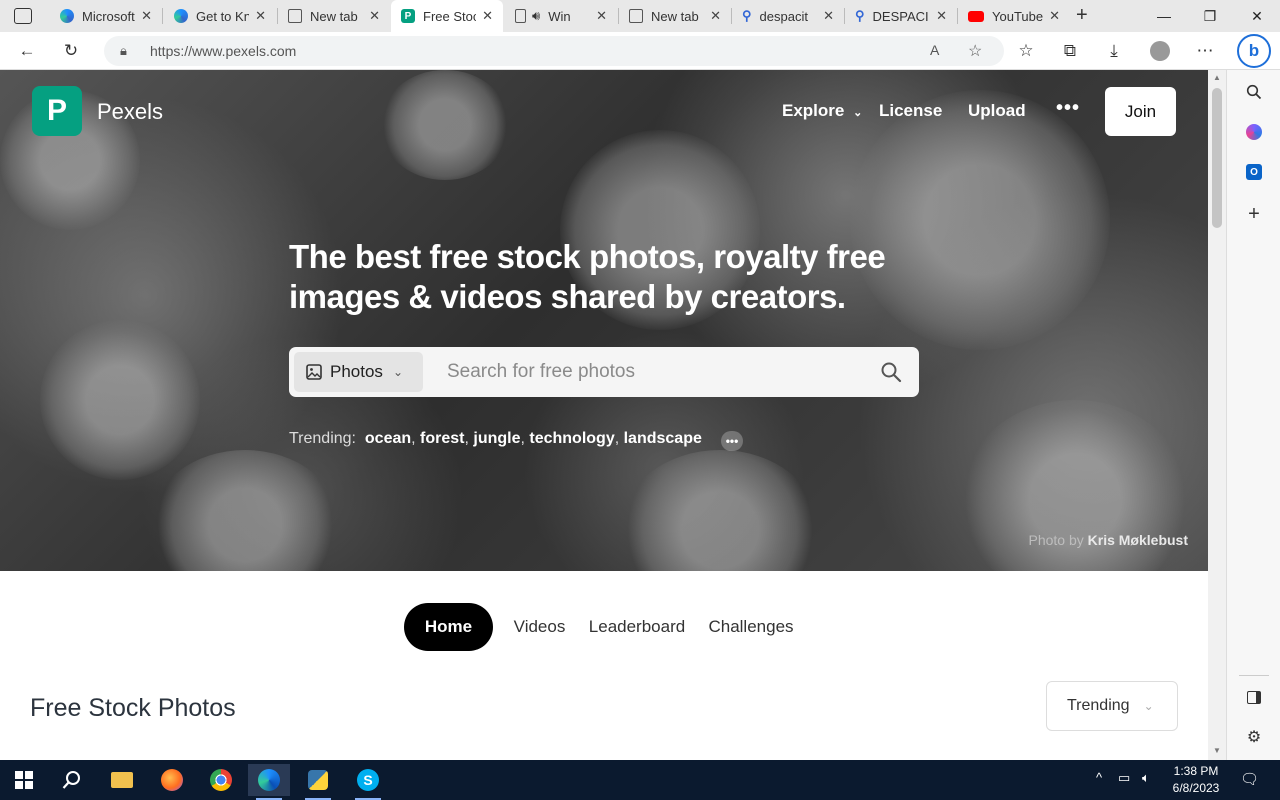  What do you see at coordinates (1014, 16) in the screenshot?
I see `browser-tab: YouTube ✕` at bounding box center [1014, 16].